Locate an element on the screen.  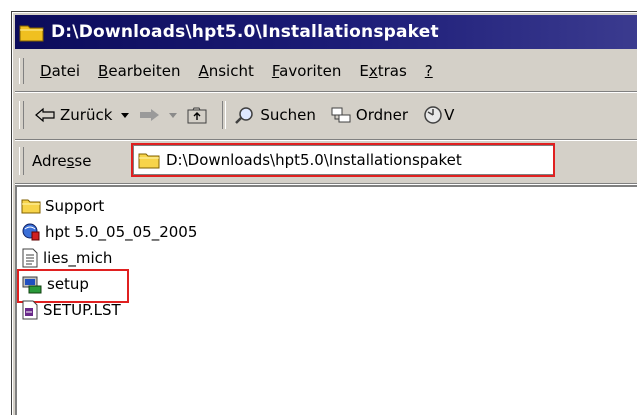
list-item: setup is located at coordinates (55, 284).